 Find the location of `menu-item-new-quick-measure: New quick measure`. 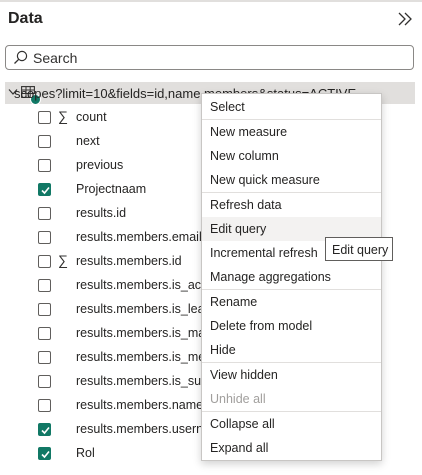

menu-item-new-quick-measure: New quick measure is located at coordinates (291, 180).